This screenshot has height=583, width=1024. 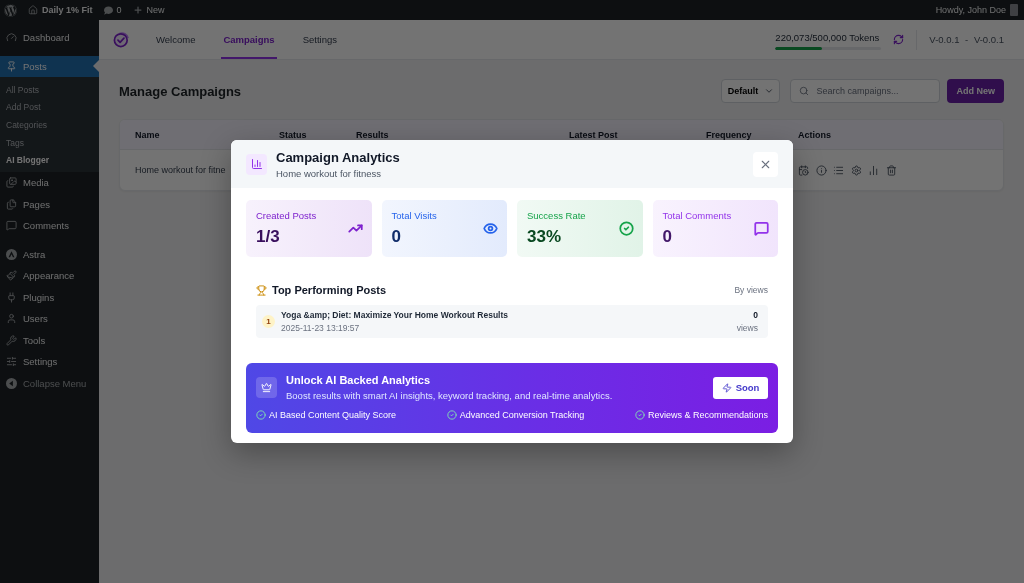 I want to click on banner-description: Boost results with smart AI insights, keyword tracking, and real-time analytics., so click(x=449, y=395).